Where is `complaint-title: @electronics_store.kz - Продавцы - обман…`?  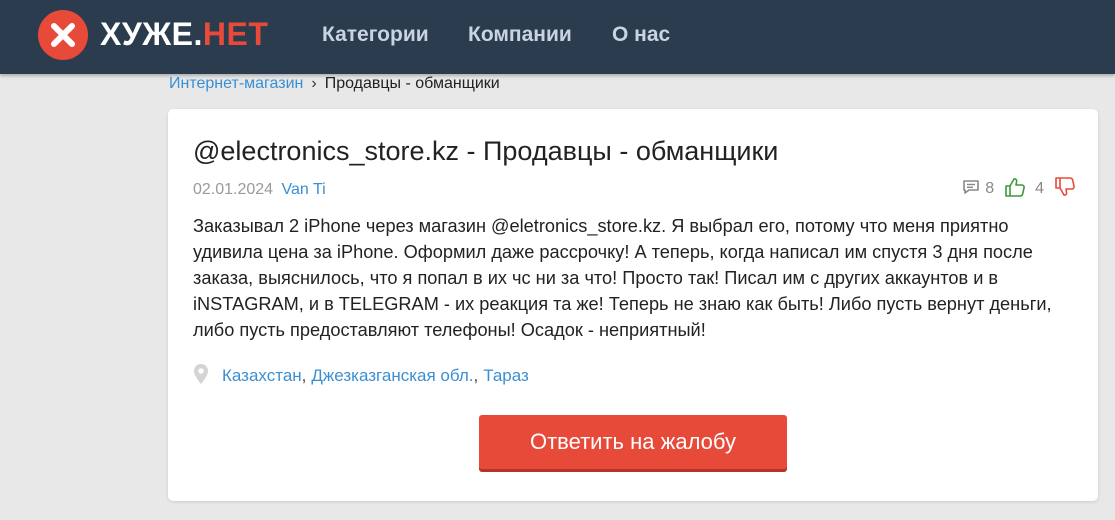 complaint-title: @electronics_store.kz - Продавцы - обман… is located at coordinates (486, 151).